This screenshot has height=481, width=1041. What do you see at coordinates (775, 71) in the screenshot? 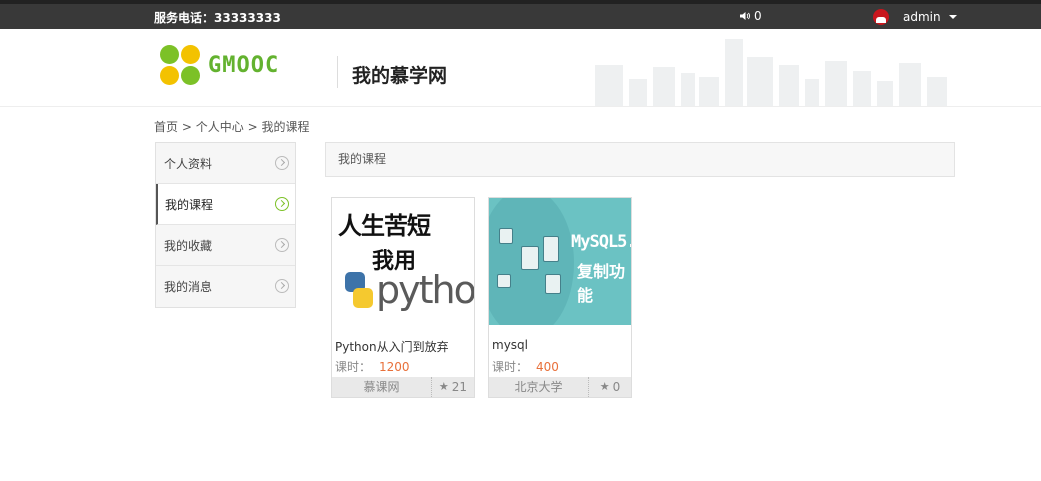
I see `skyline-decoration` at bounding box center [775, 71].